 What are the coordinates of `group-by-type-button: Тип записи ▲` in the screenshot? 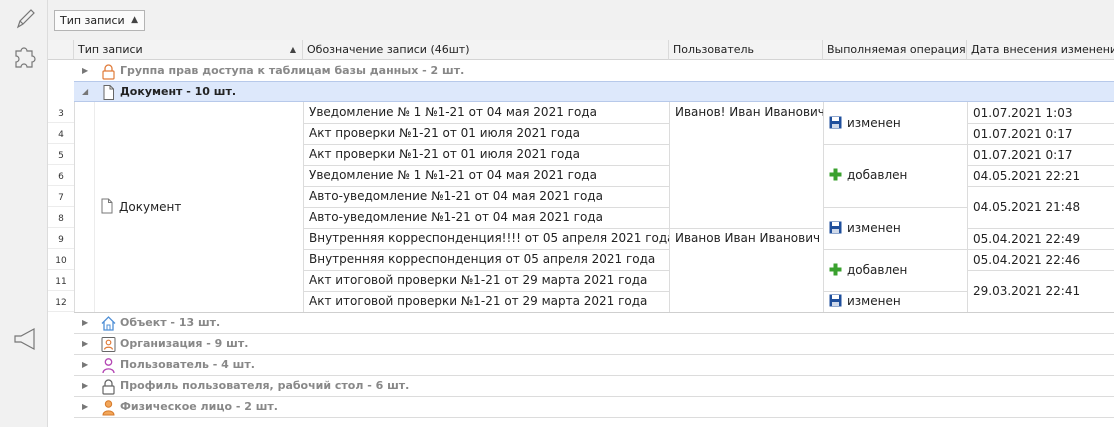 It's located at (99, 20).